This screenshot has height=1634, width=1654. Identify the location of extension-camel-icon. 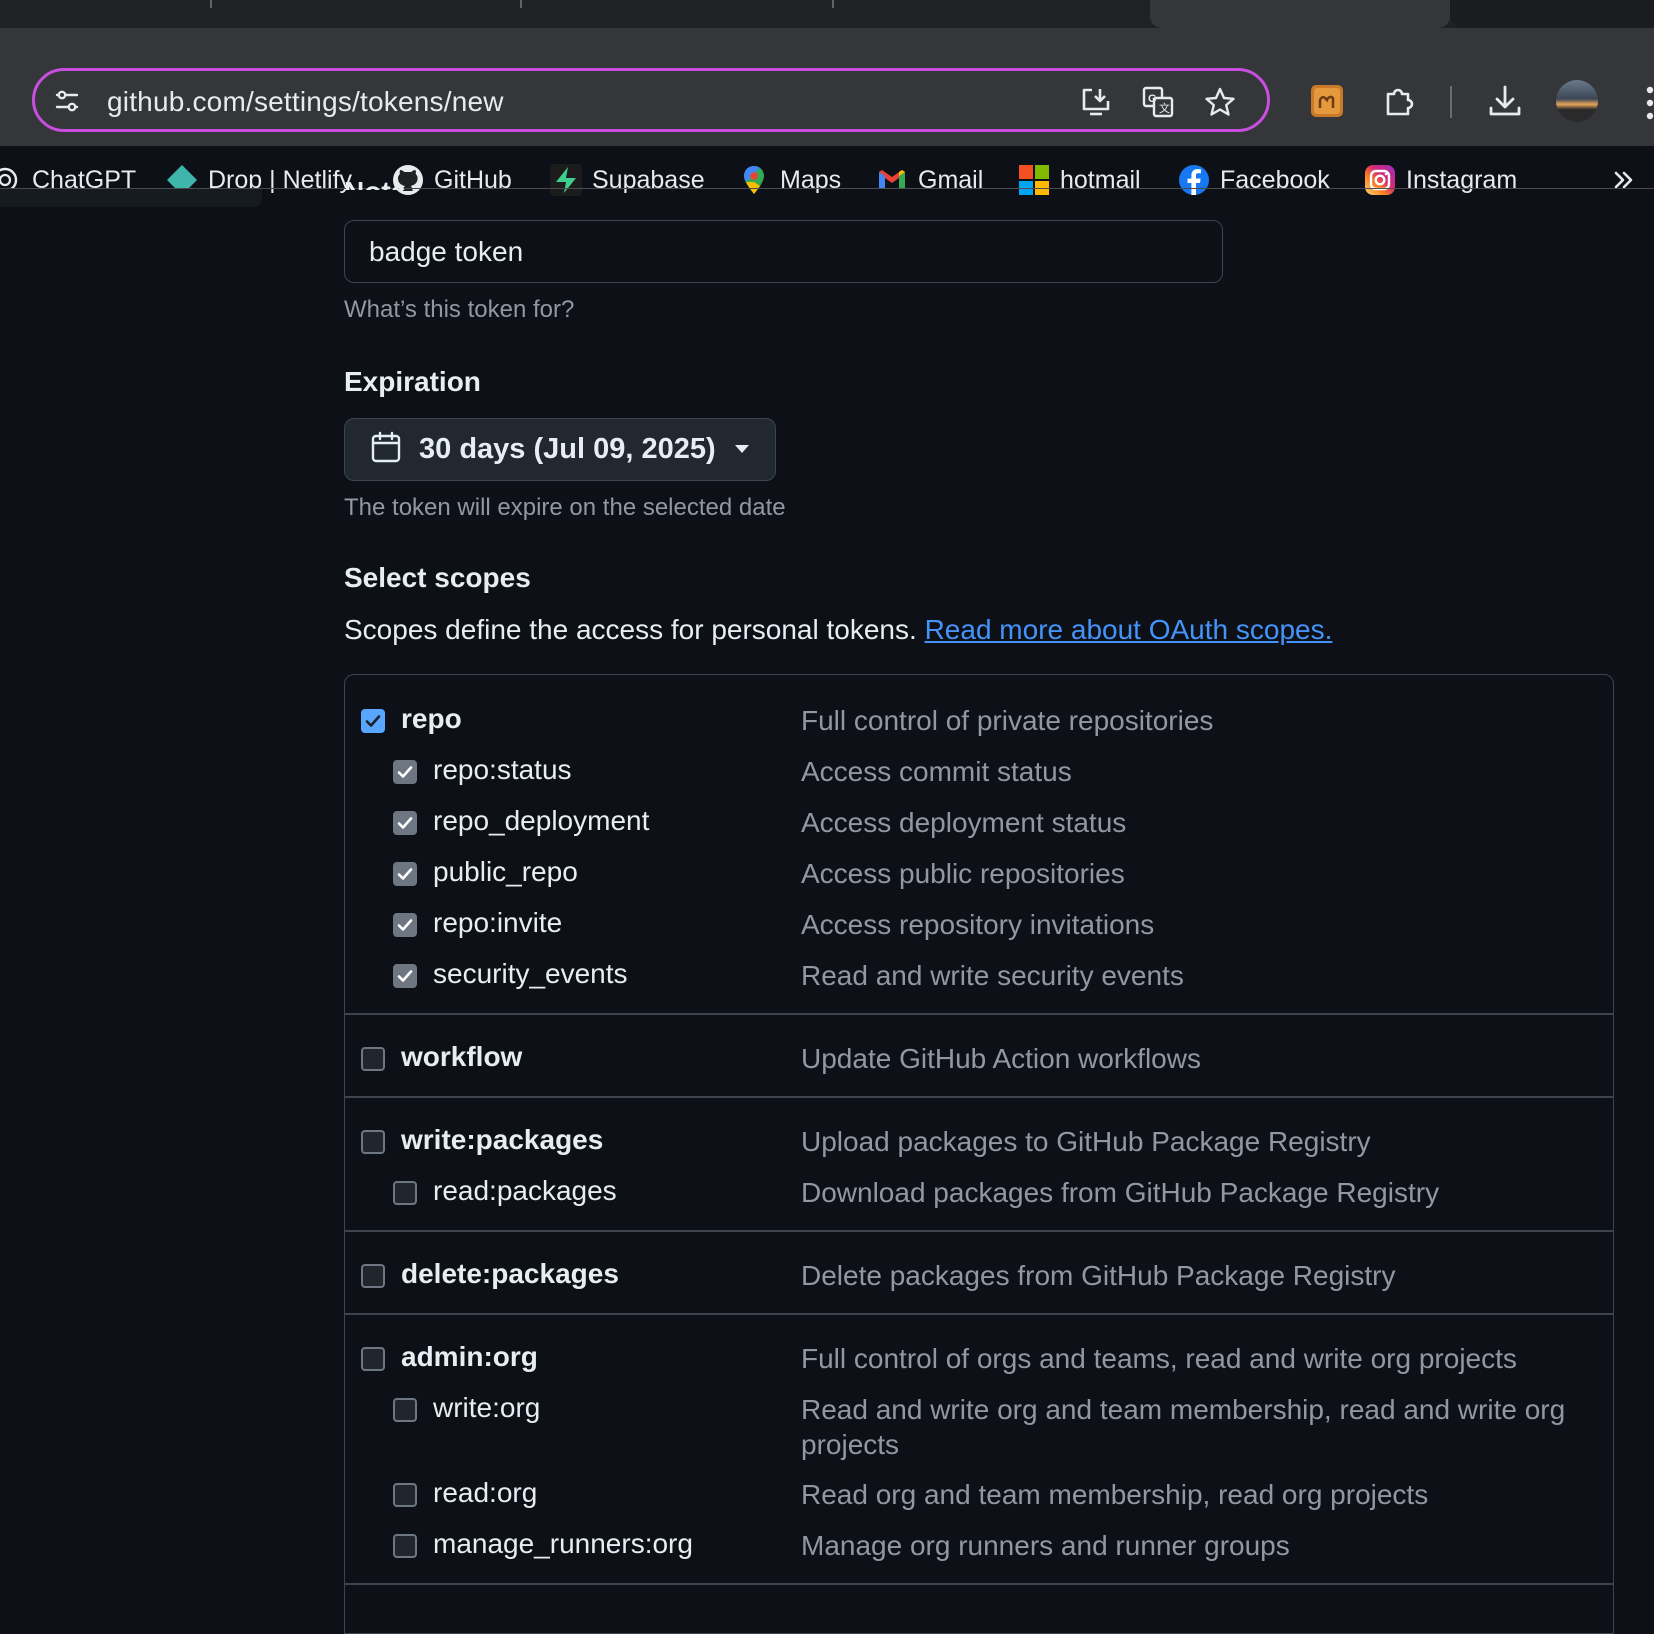
(1327, 101).